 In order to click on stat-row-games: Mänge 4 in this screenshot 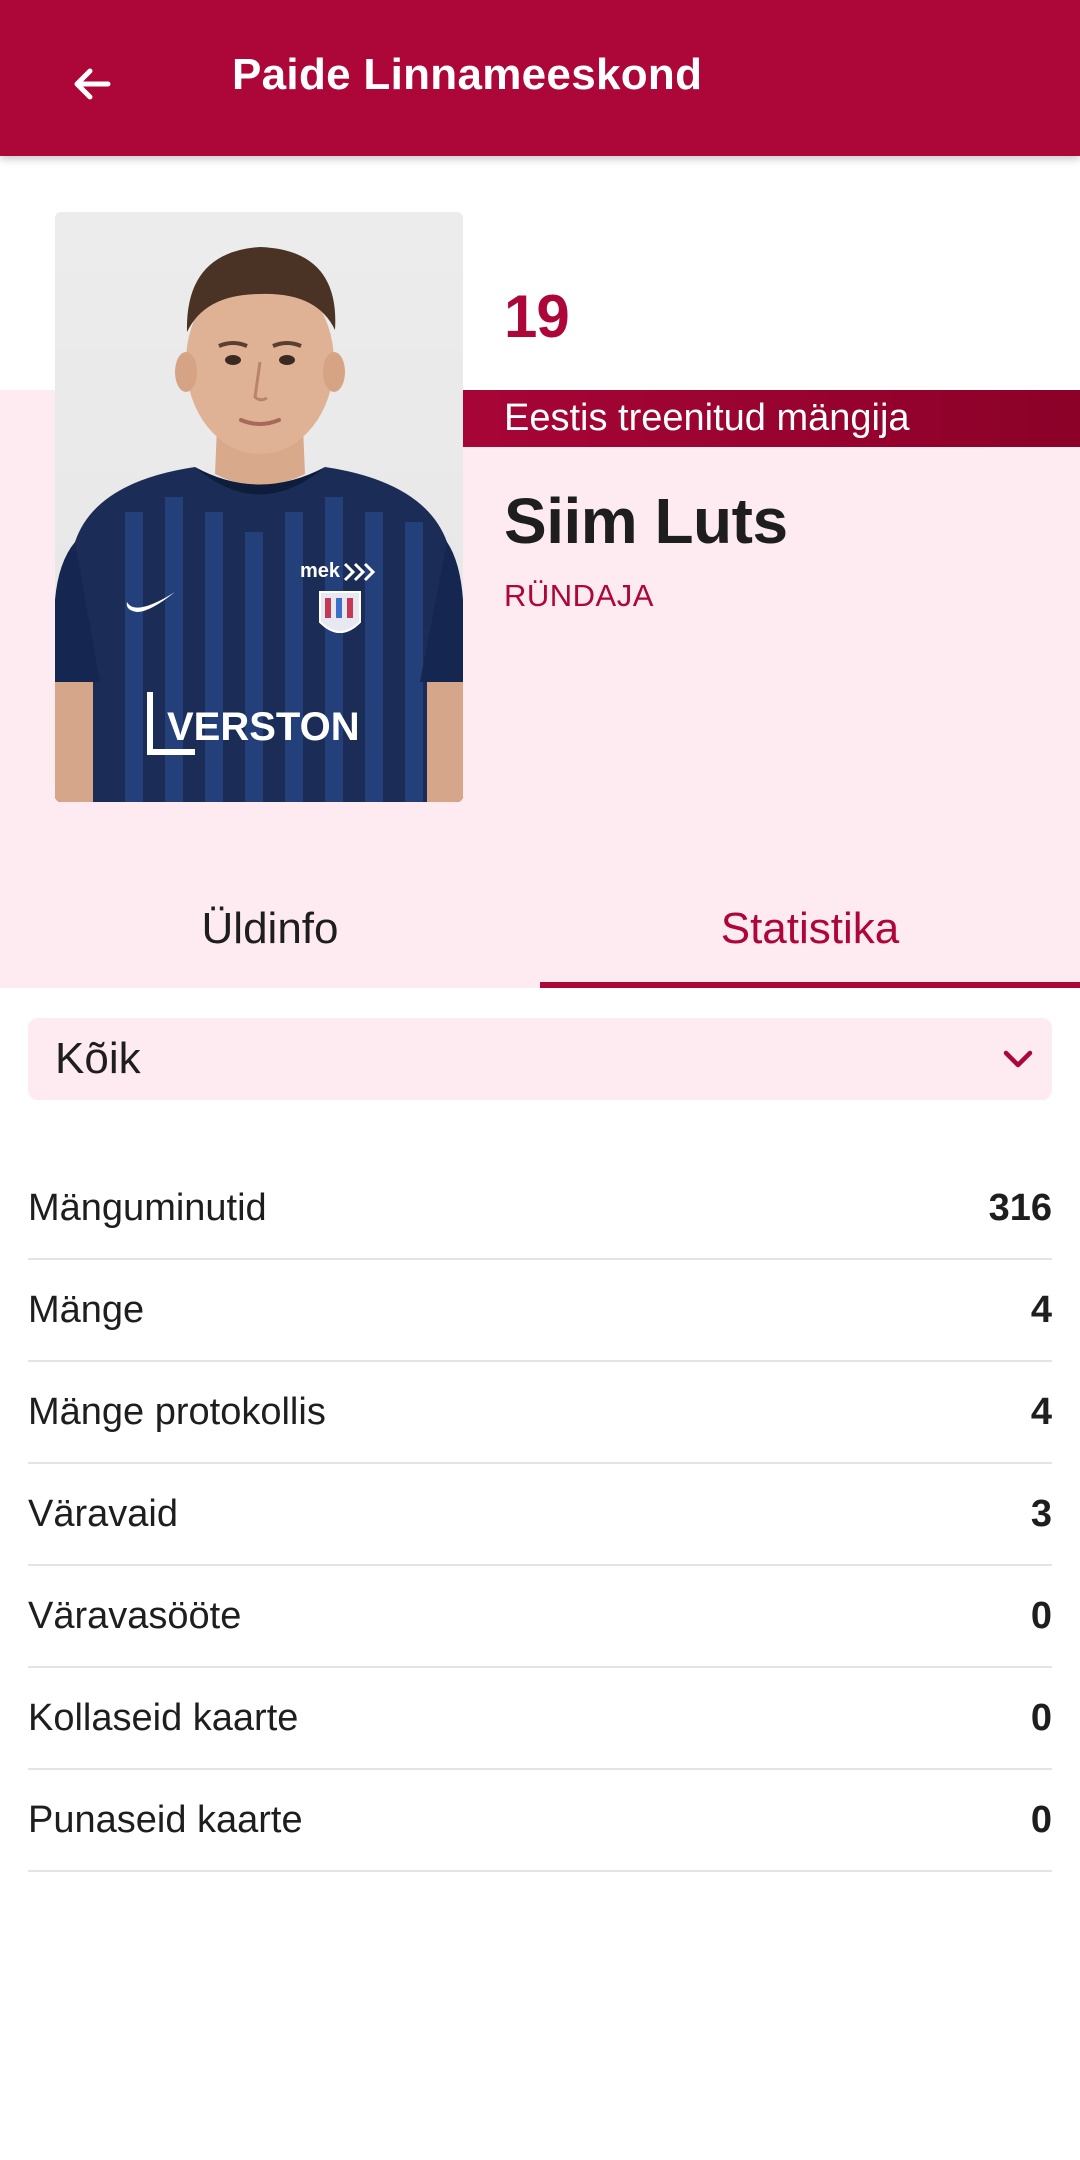, I will do `click(540, 1311)`.